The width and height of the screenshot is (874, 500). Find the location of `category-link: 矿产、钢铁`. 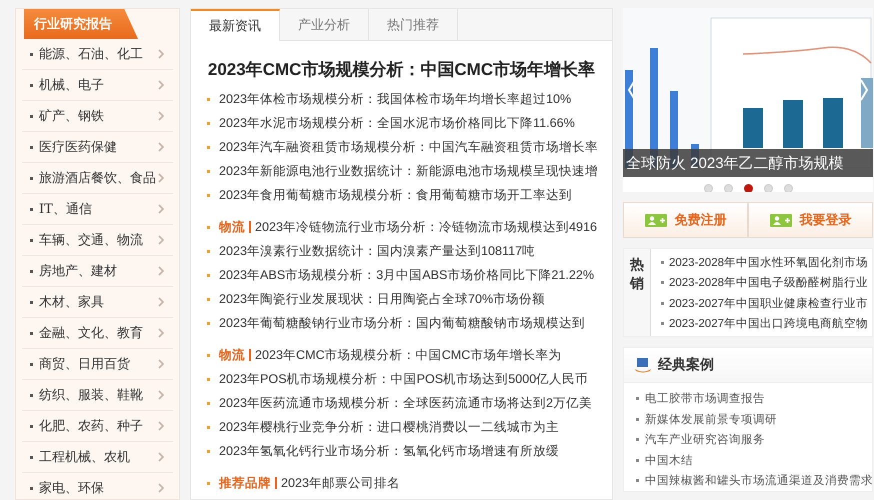

category-link: 矿产、钢铁 is located at coordinates (98, 116).